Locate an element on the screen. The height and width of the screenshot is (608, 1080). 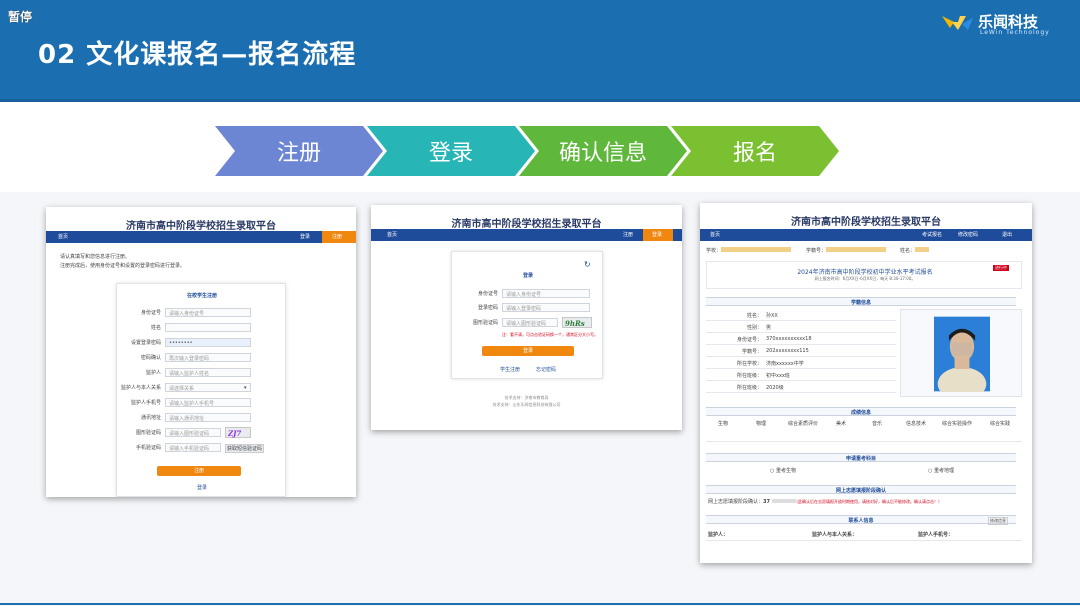
retake-option: ○ 重考地理 is located at coordinates (941, 470).